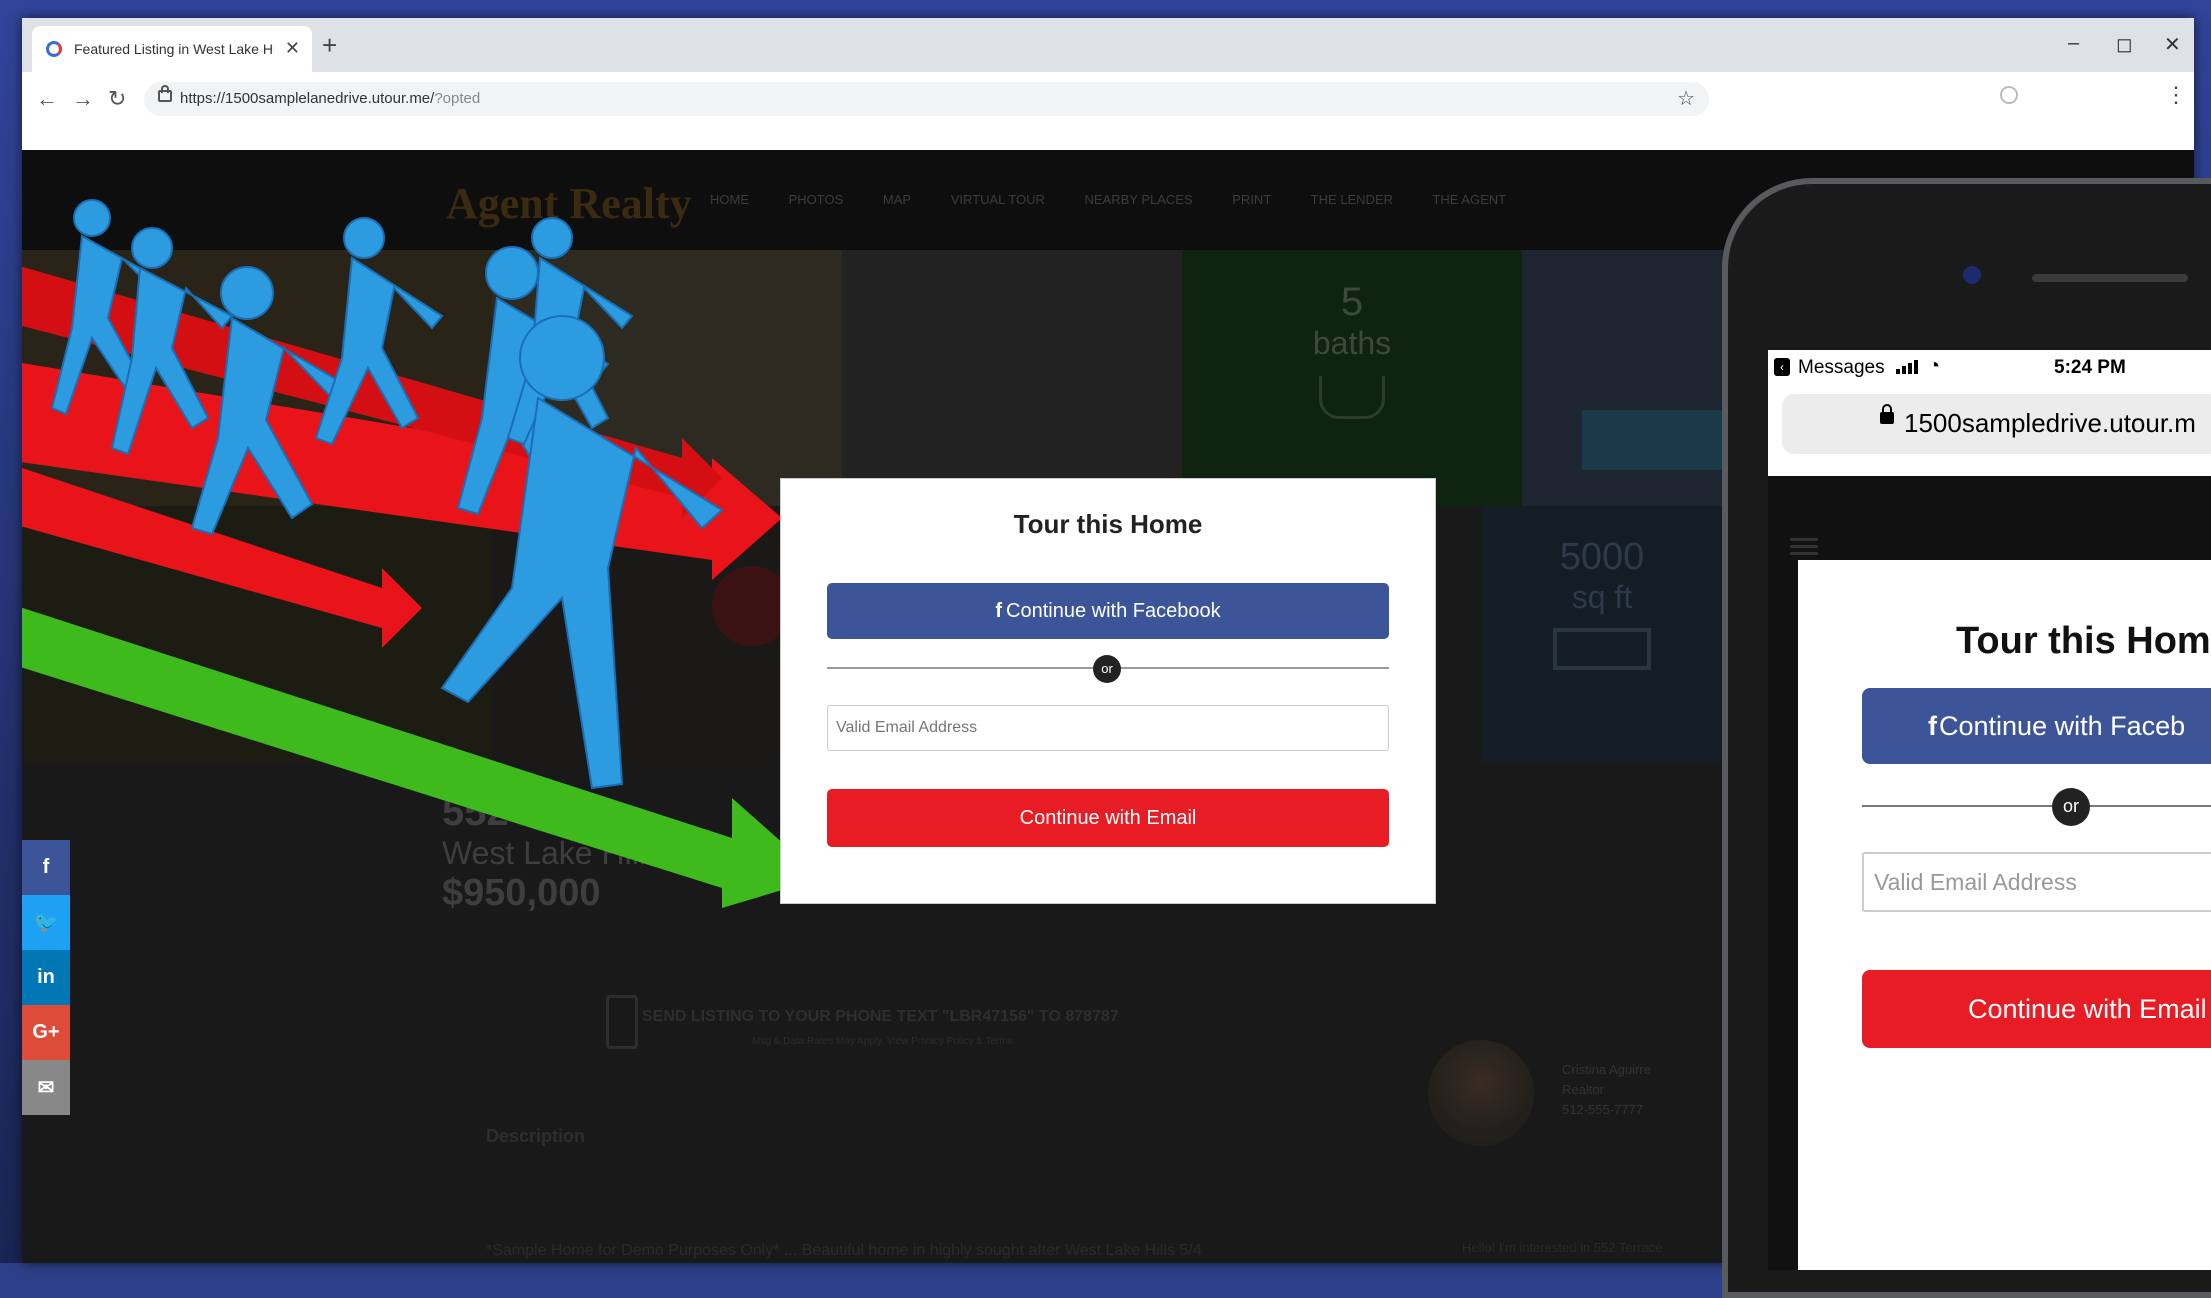  Describe the element at coordinates (1108, 728) in the screenshot. I see `email-input` at that location.